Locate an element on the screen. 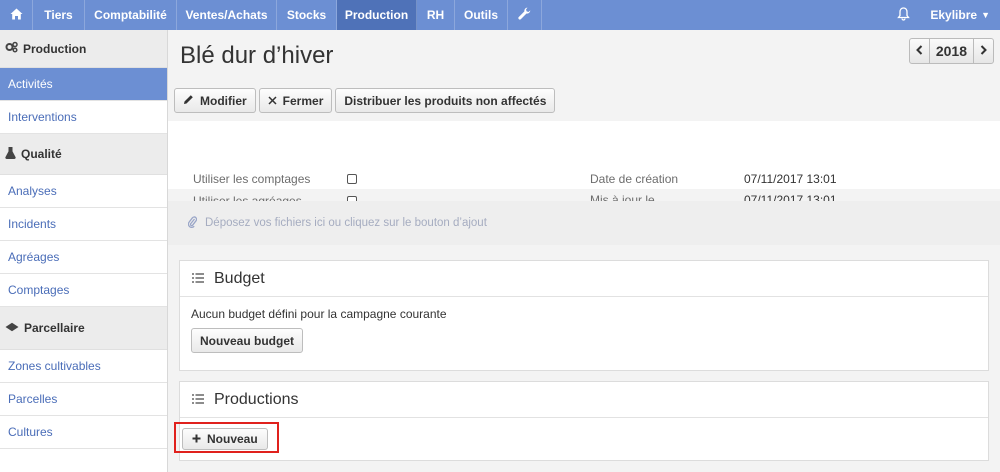  close-icon is located at coordinates (272, 101).